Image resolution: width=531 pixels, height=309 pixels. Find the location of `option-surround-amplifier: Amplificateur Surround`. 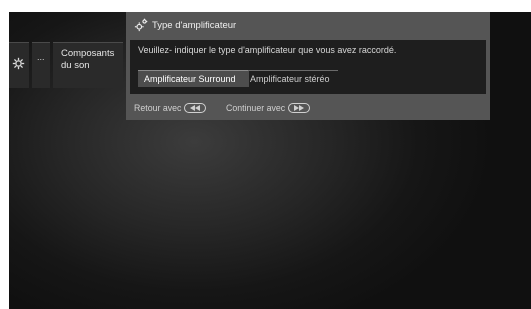

option-surround-amplifier: Amplificateur Surround is located at coordinates (193, 78).